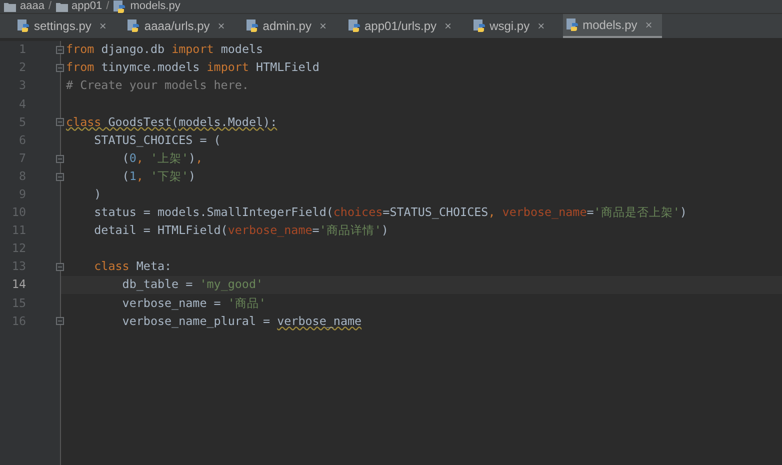 This screenshot has height=465, width=782. Describe the element at coordinates (97, 194) in the screenshot. I see `code-line: )` at that location.